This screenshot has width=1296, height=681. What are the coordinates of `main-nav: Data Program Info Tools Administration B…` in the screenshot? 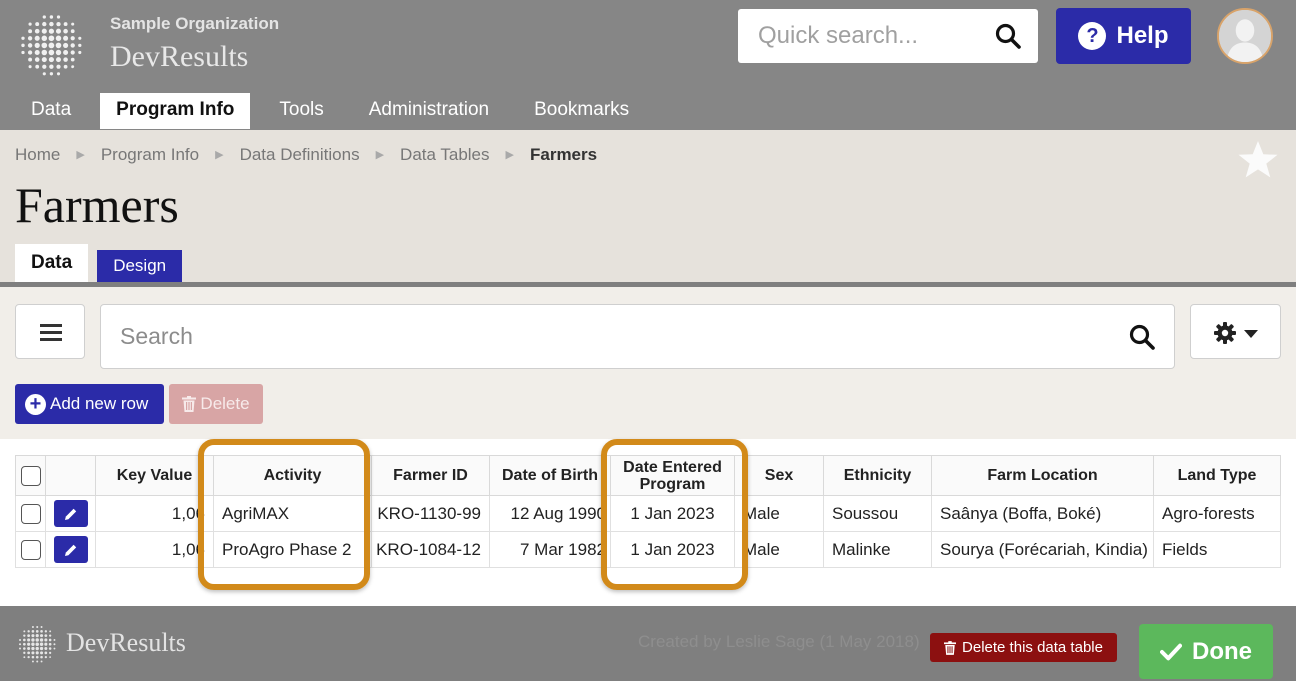 It's located at (336, 111).